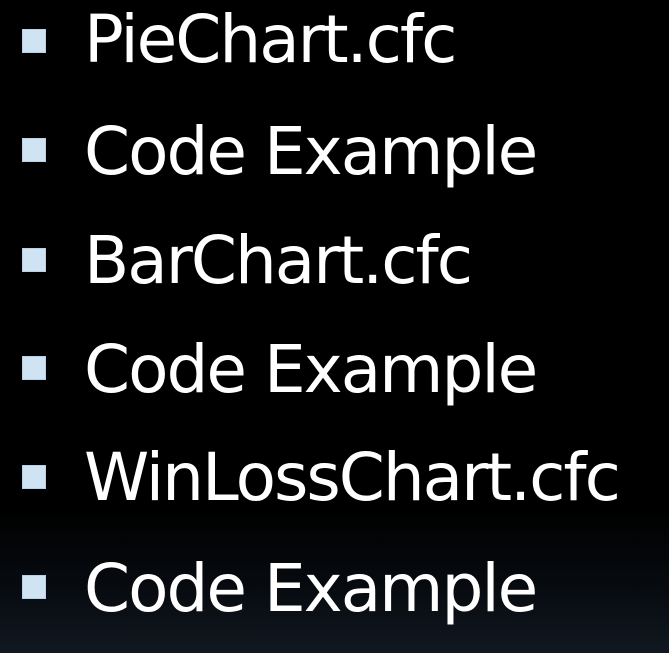  I want to click on bullet-text: WinLossChart.cfc, so click(352, 477).